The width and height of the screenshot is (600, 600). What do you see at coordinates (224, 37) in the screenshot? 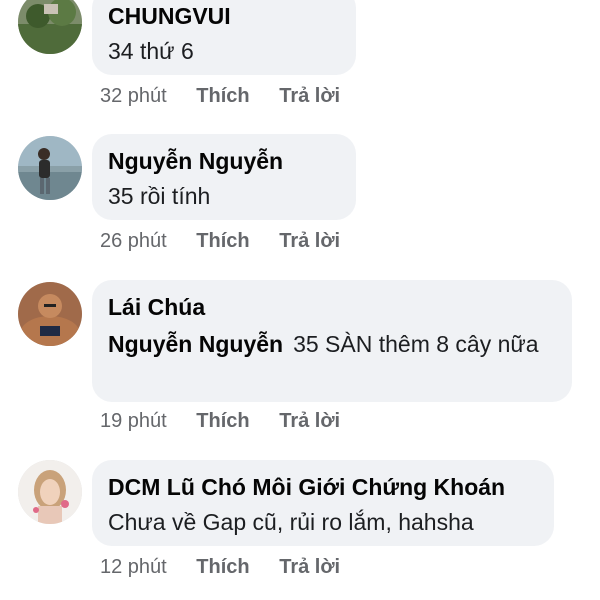
I see `comment-bubble: CHUNGVUI 34 thứ 6` at bounding box center [224, 37].